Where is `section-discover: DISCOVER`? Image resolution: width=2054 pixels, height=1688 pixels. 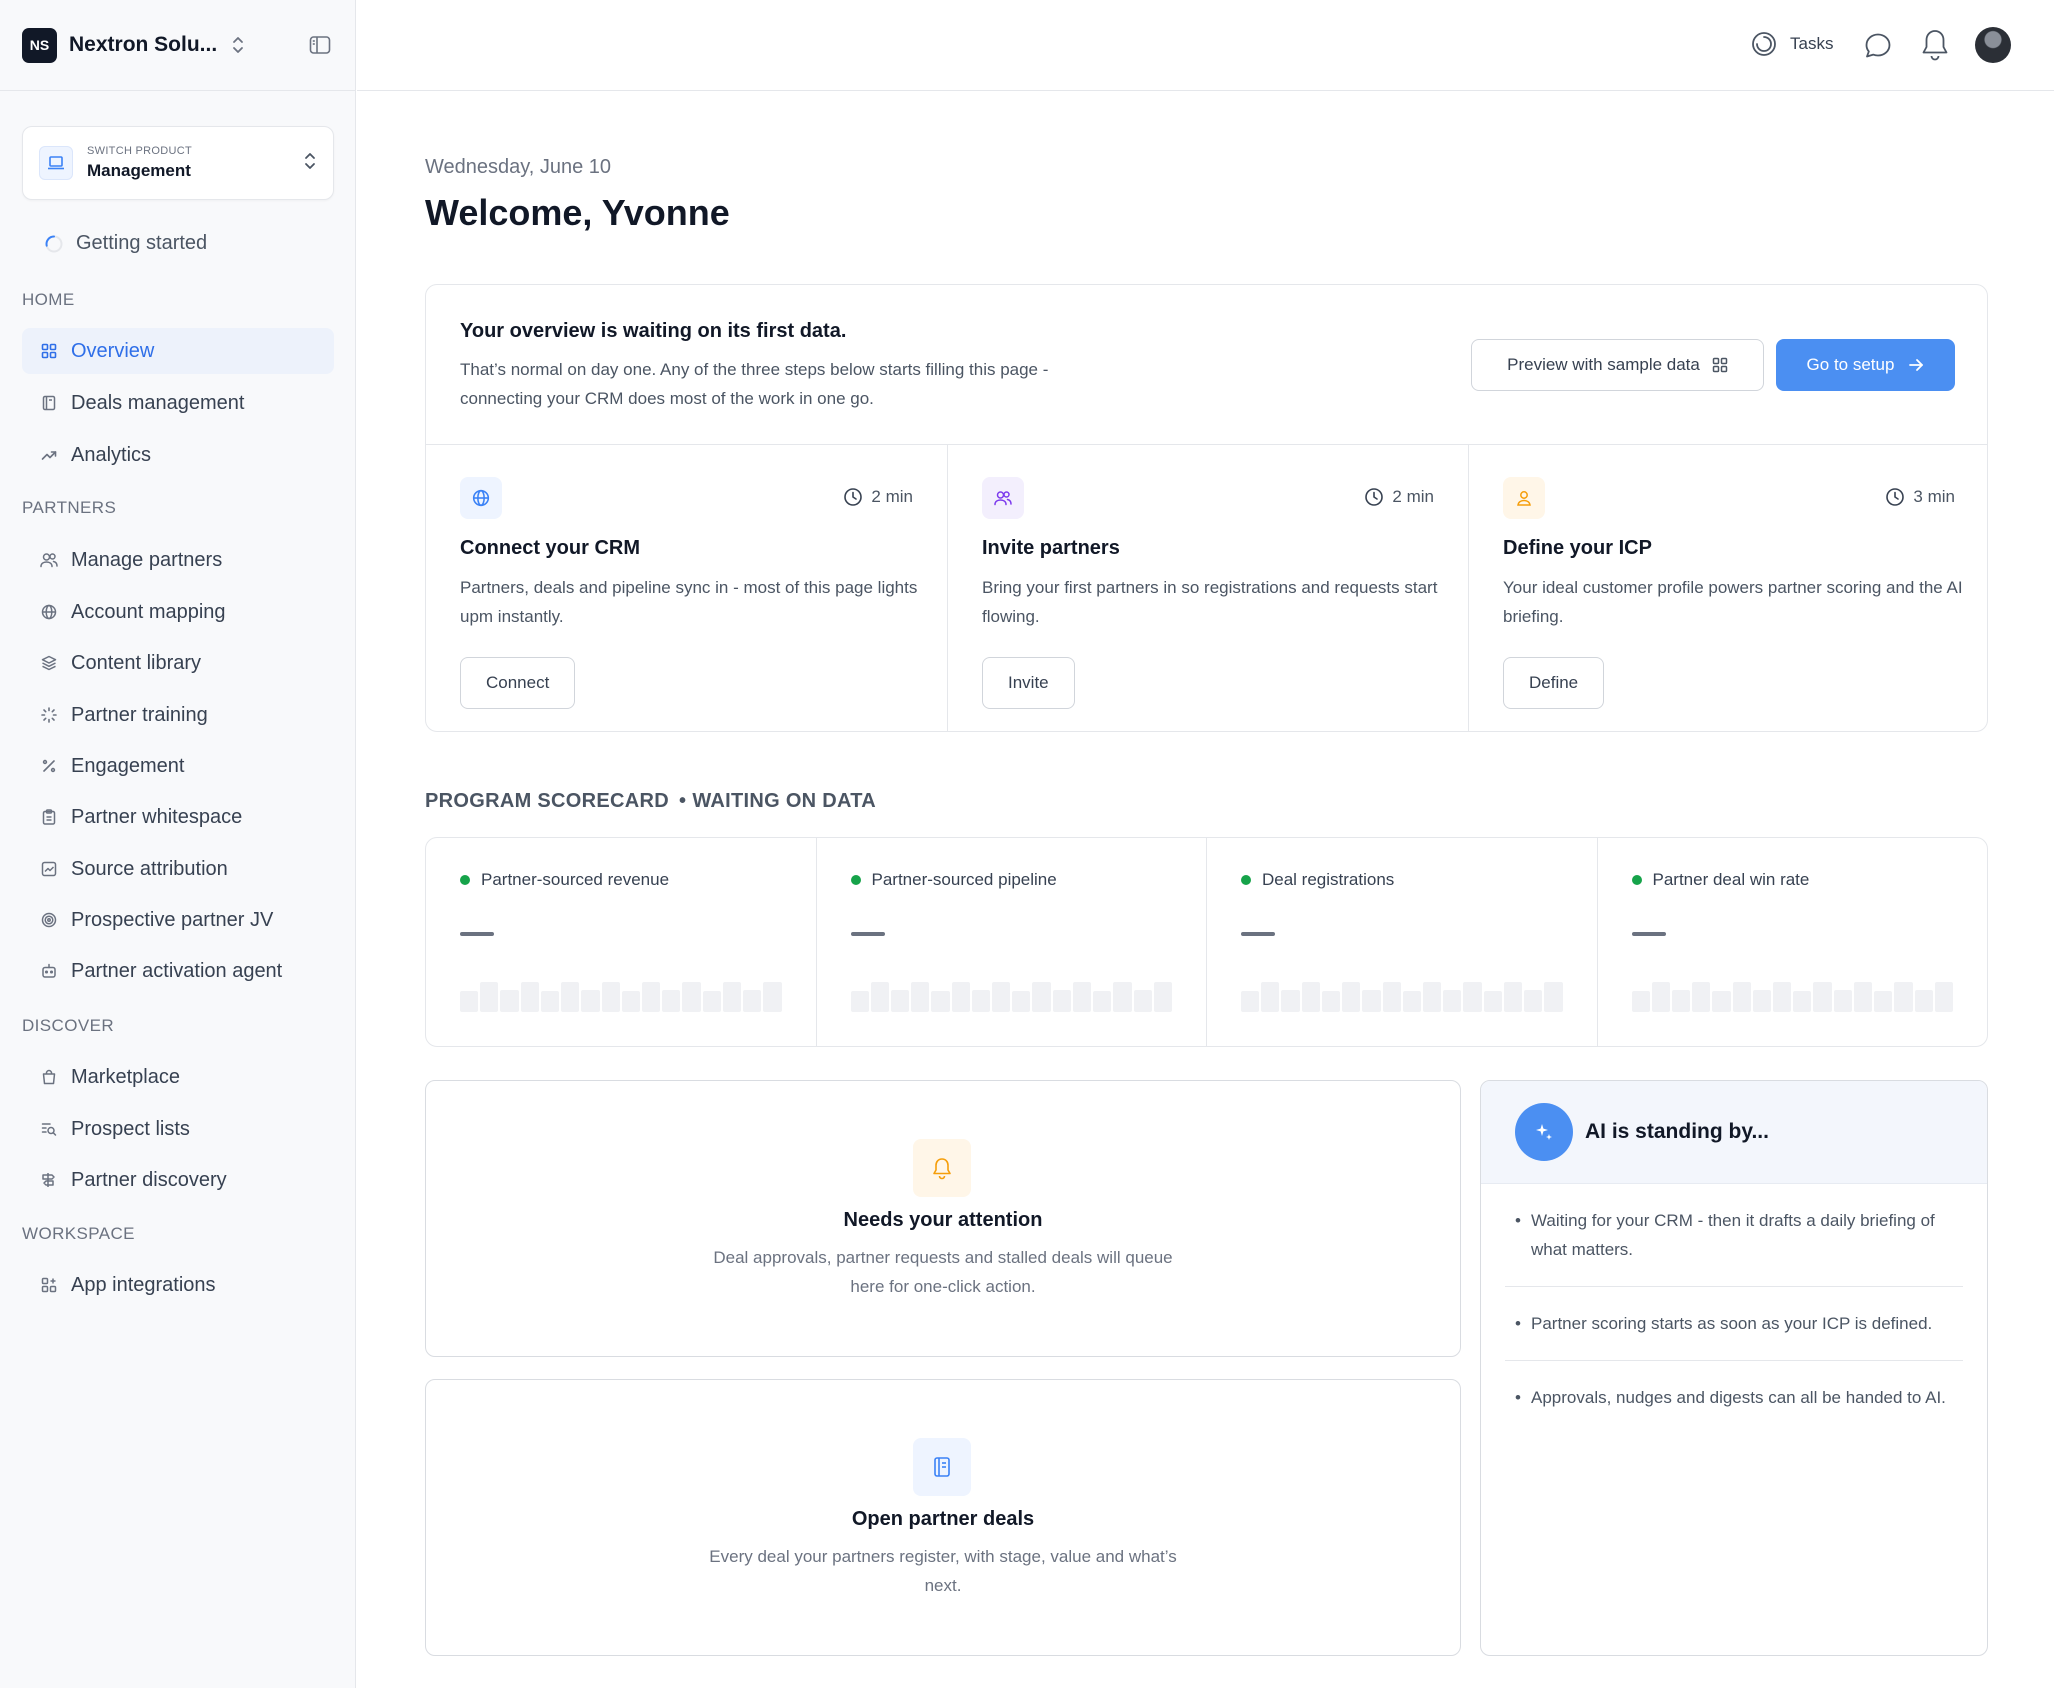 section-discover: DISCOVER is located at coordinates (68, 1025).